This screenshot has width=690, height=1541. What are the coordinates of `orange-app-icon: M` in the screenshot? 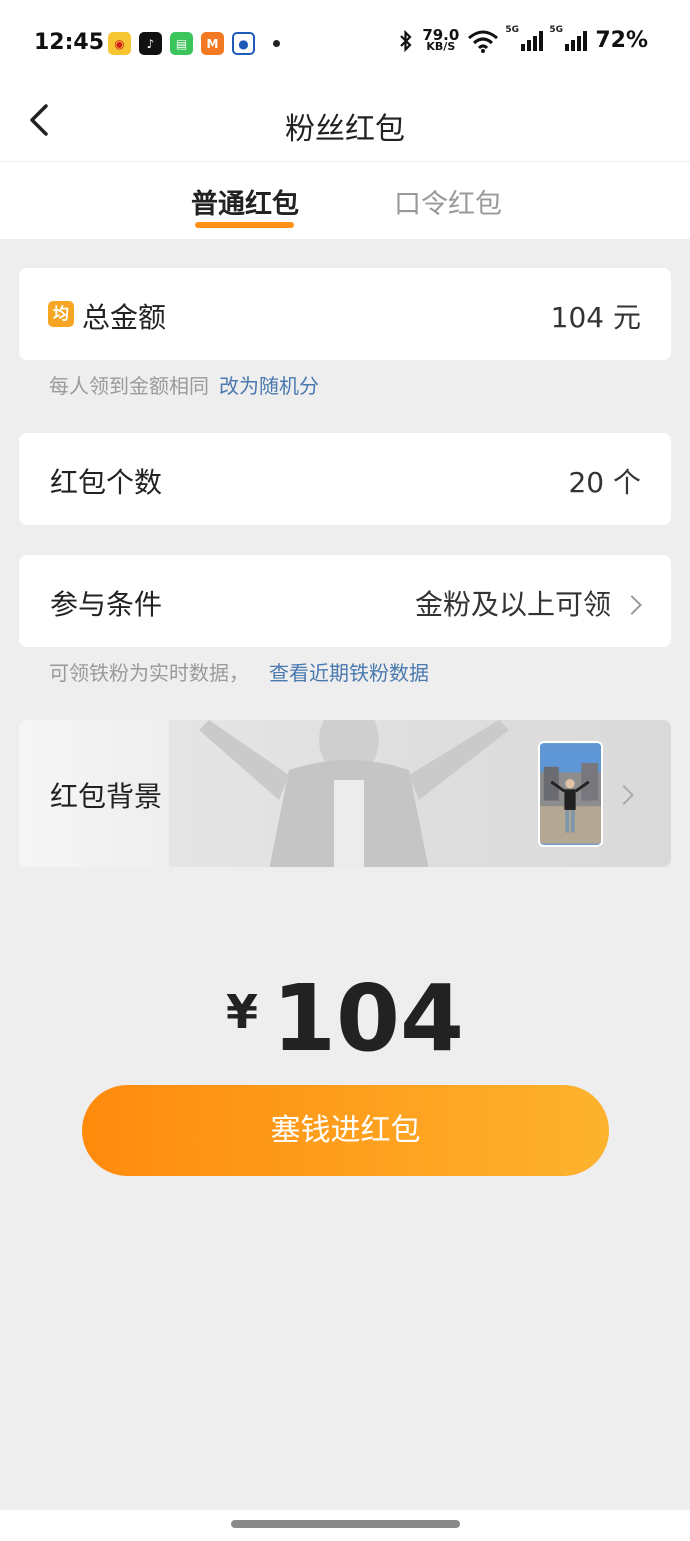 It's located at (212, 43).